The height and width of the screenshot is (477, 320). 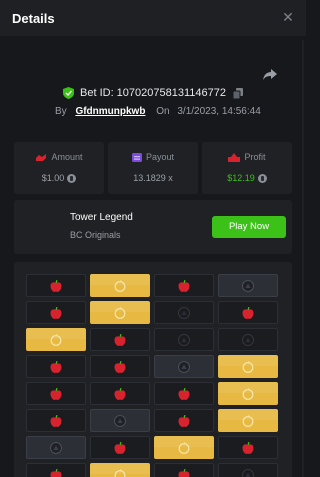 I want to click on scrollbar, so click(x=303, y=258).